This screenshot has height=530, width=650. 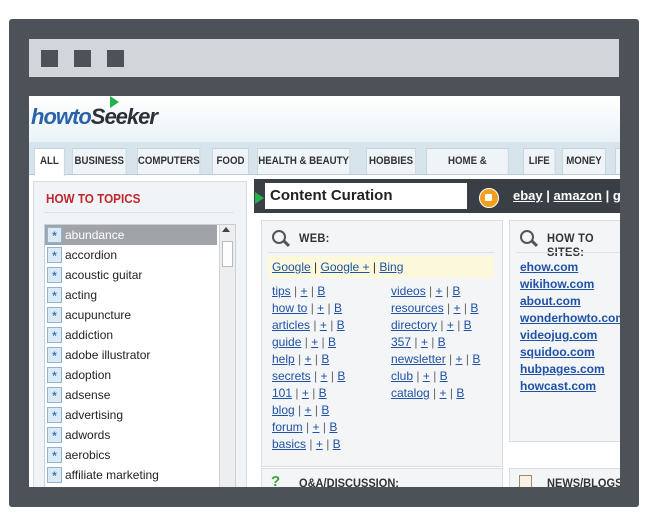 I want to click on list-item: * addiction, so click(x=131, y=335).